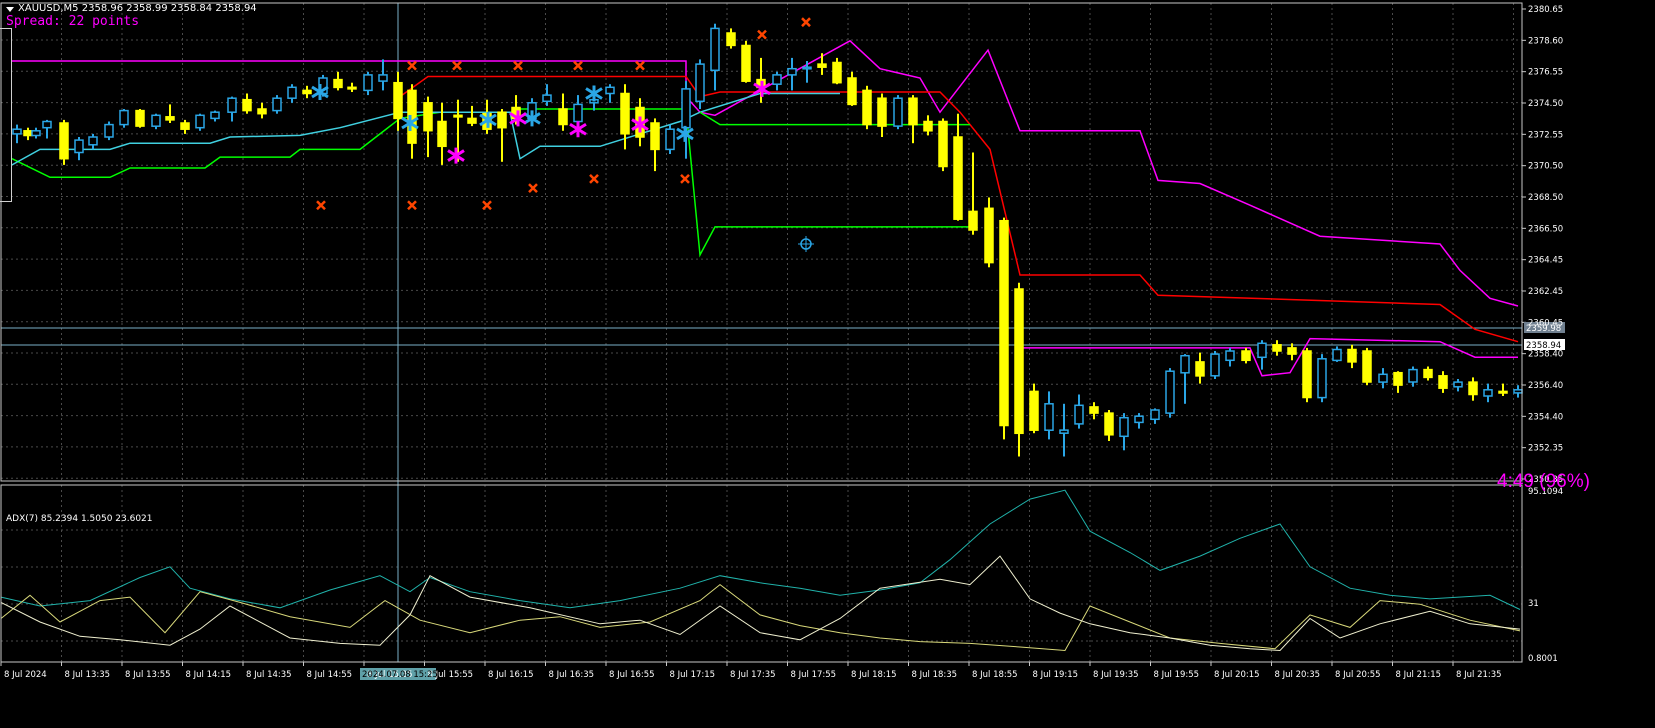  I want to click on time-tick-label: 8 Jul 18:15, so click(874, 675).